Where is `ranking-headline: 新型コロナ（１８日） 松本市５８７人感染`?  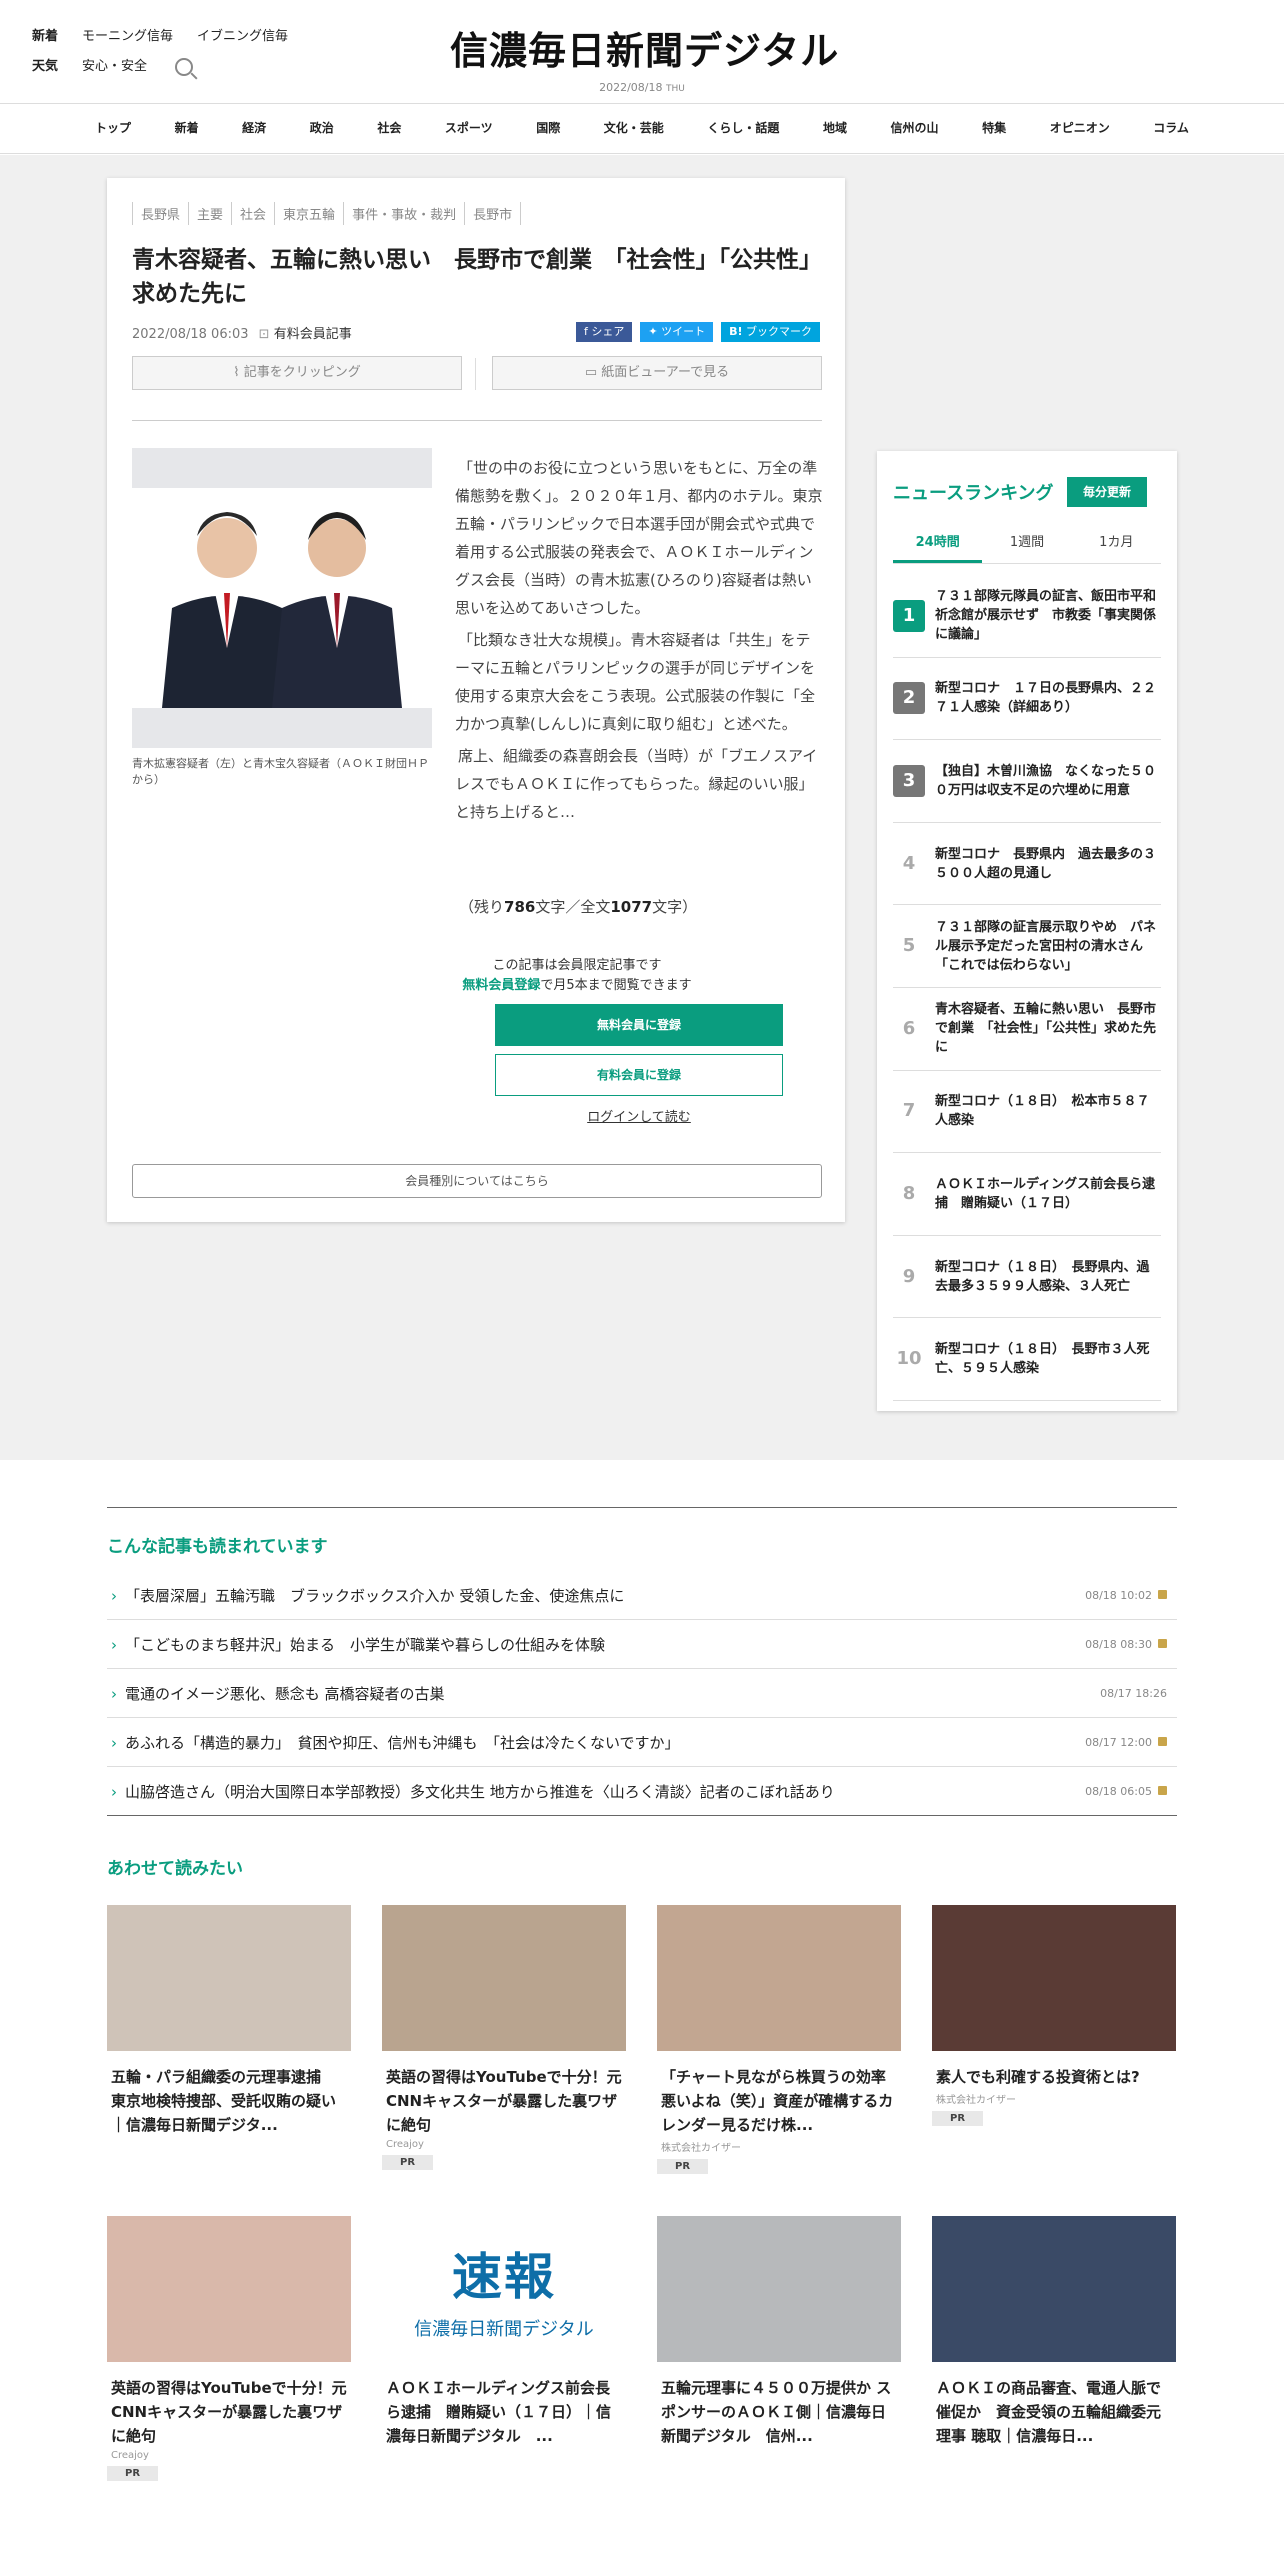 ranking-headline: 新型コロナ（１８日） 松本市５８７人感染 is located at coordinates (1042, 1111).